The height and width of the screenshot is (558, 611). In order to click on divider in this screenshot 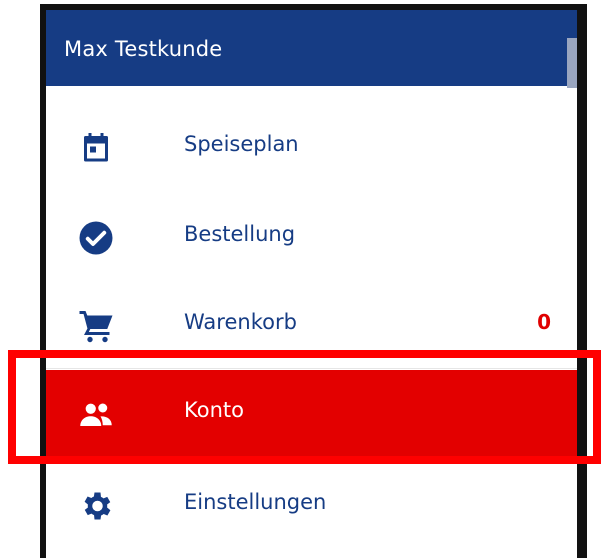, I will do `click(311, 368)`.